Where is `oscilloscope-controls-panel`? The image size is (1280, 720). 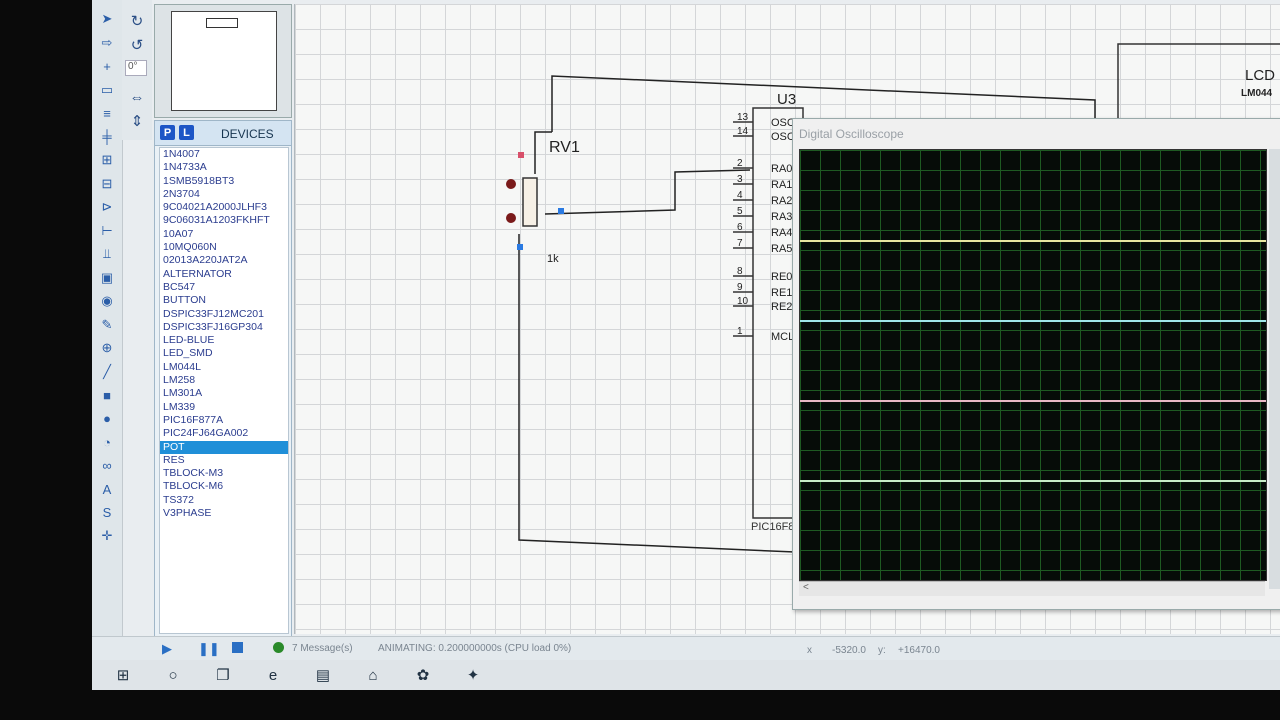
oscilloscope-controls-panel is located at coordinates (1274, 369).